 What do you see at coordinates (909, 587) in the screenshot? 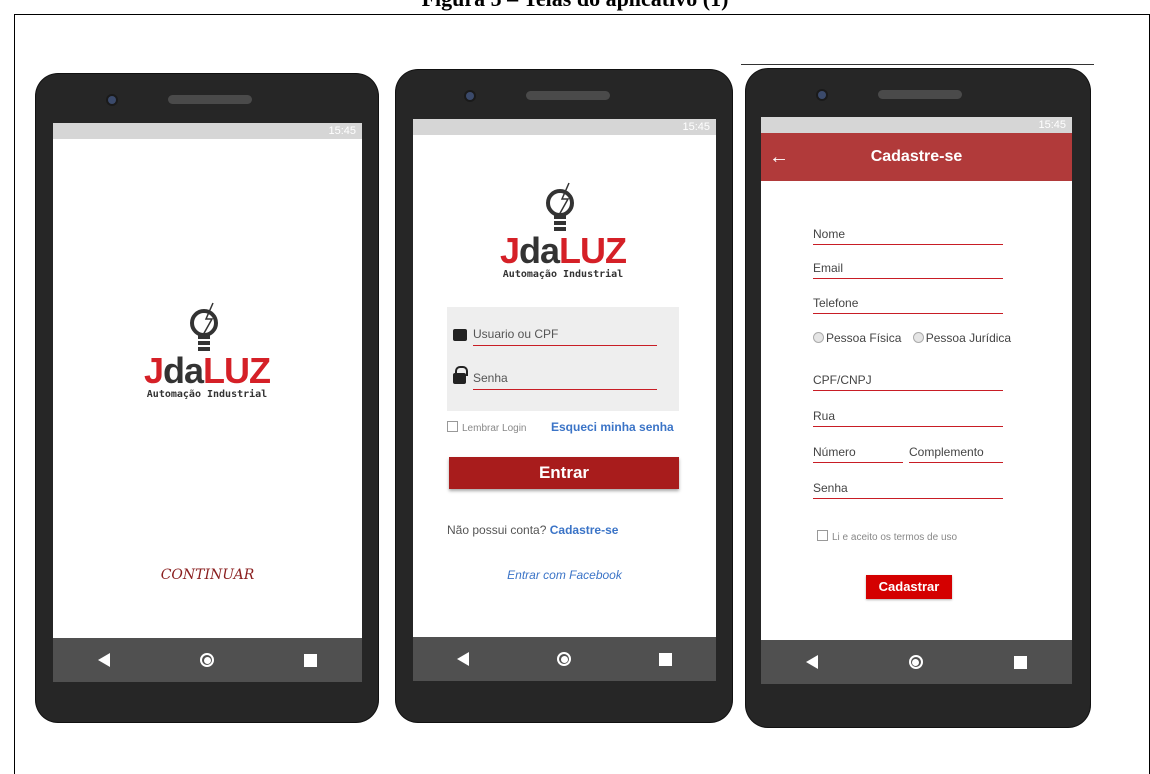
I see `signup-submit-button: Cadastrar` at bounding box center [909, 587].